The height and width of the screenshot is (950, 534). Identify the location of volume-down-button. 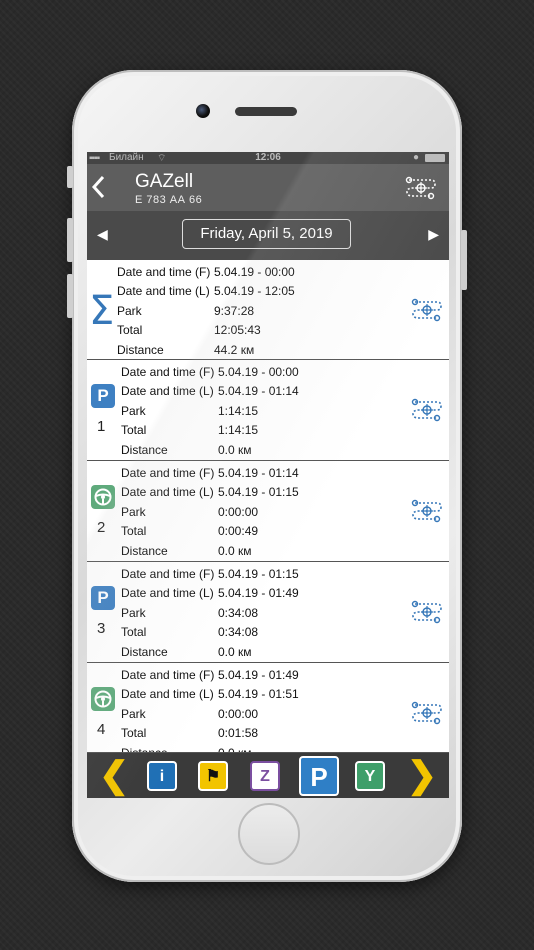
(70, 296).